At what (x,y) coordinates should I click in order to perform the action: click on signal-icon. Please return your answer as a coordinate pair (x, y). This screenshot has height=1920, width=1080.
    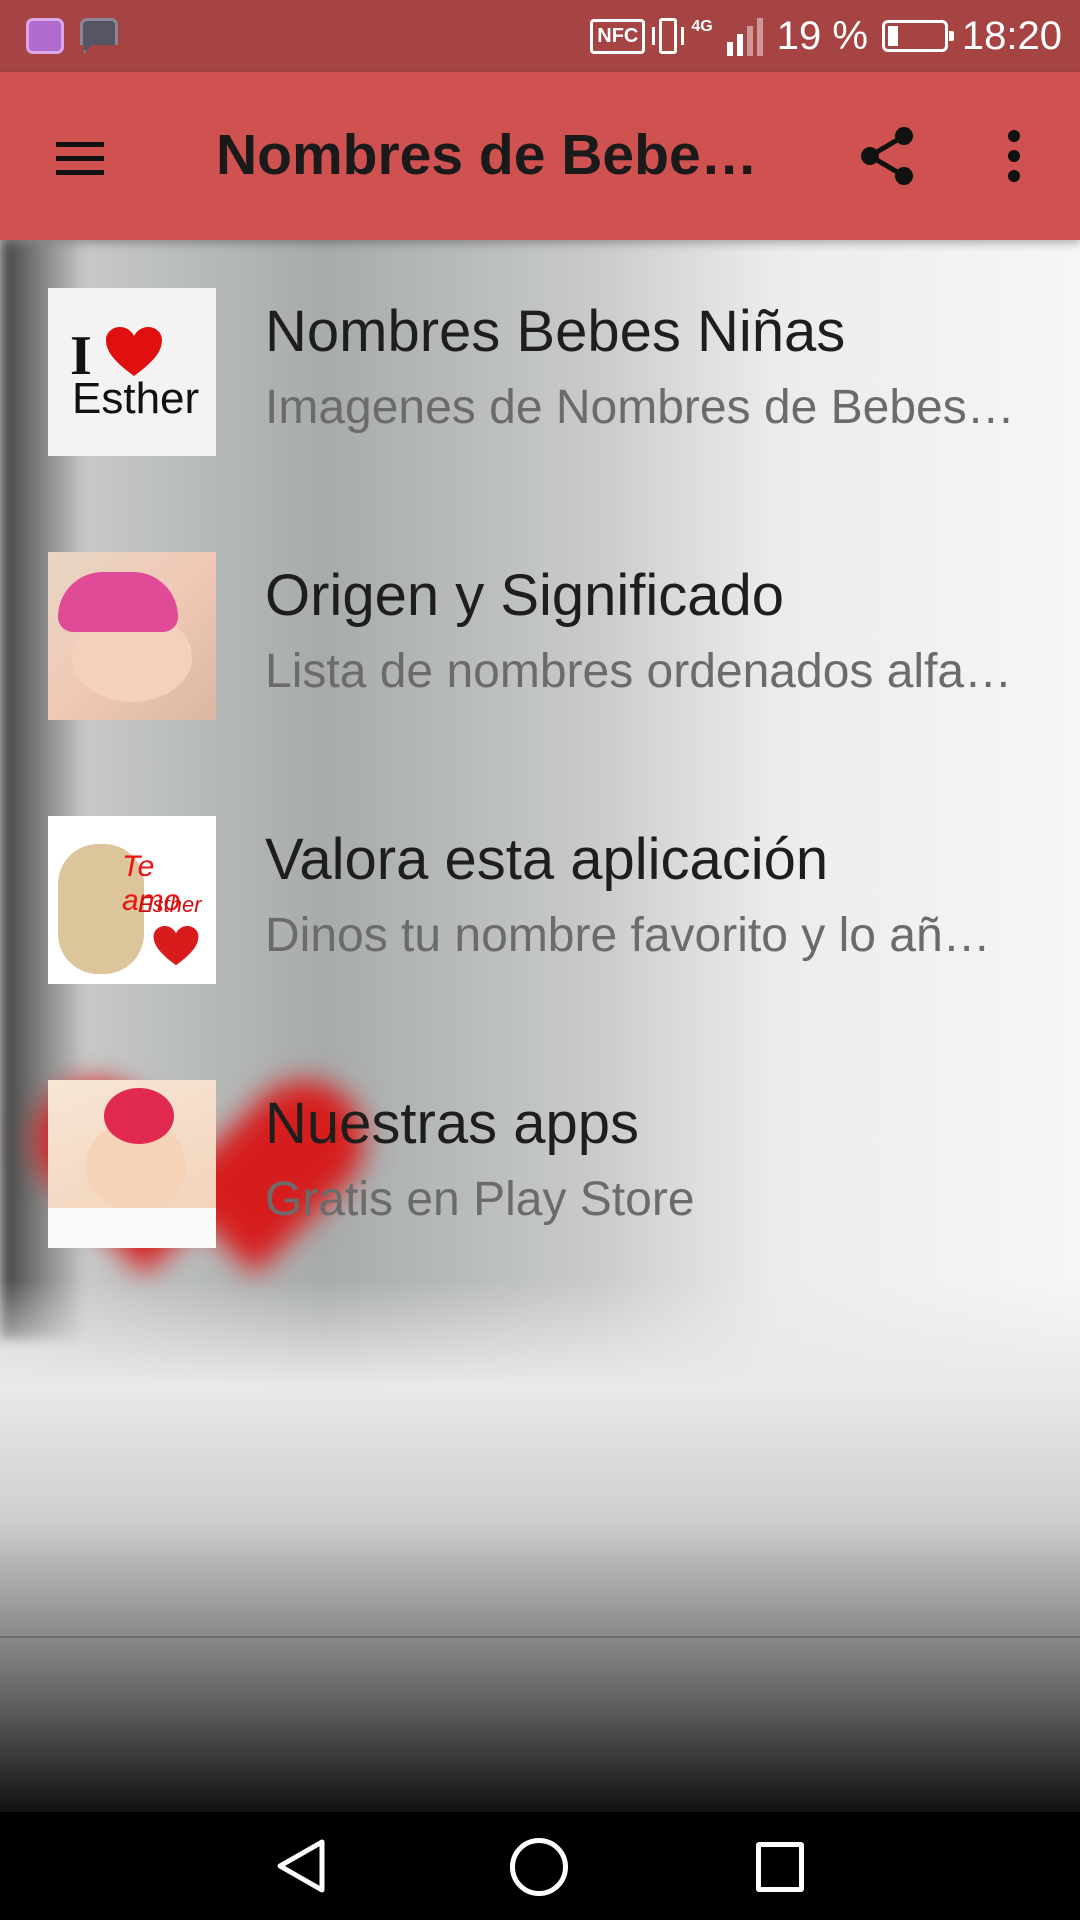
    Looking at the image, I should click on (744, 36).